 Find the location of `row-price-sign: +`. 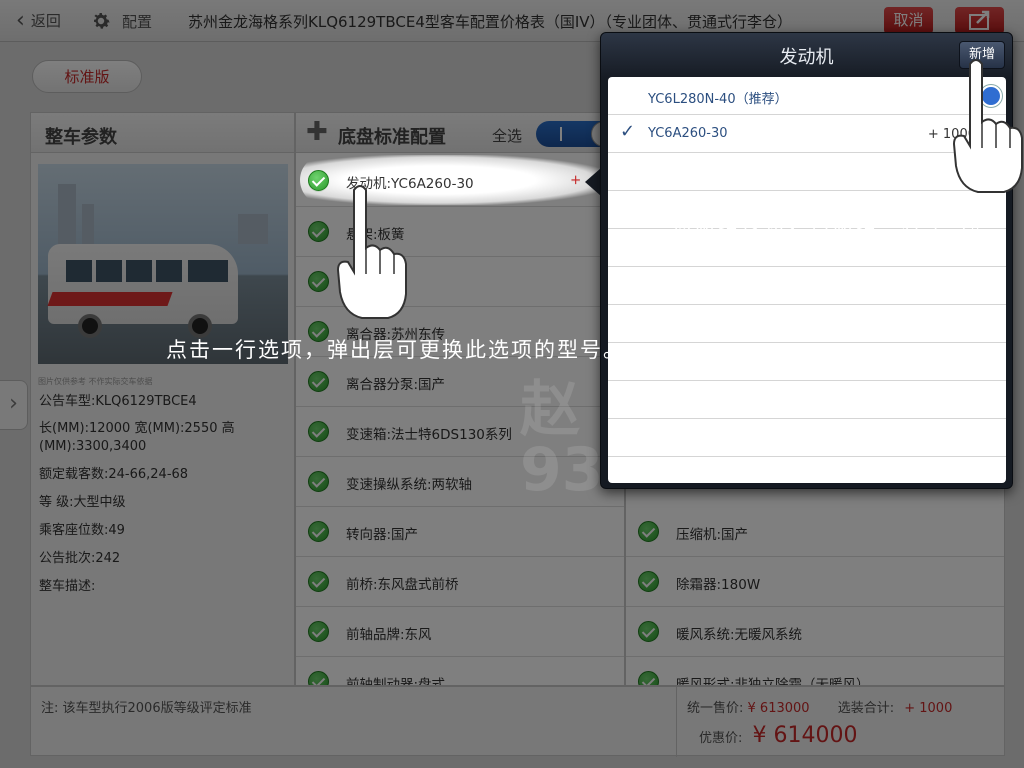

row-price-sign: + is located at coordinates (576, 180).